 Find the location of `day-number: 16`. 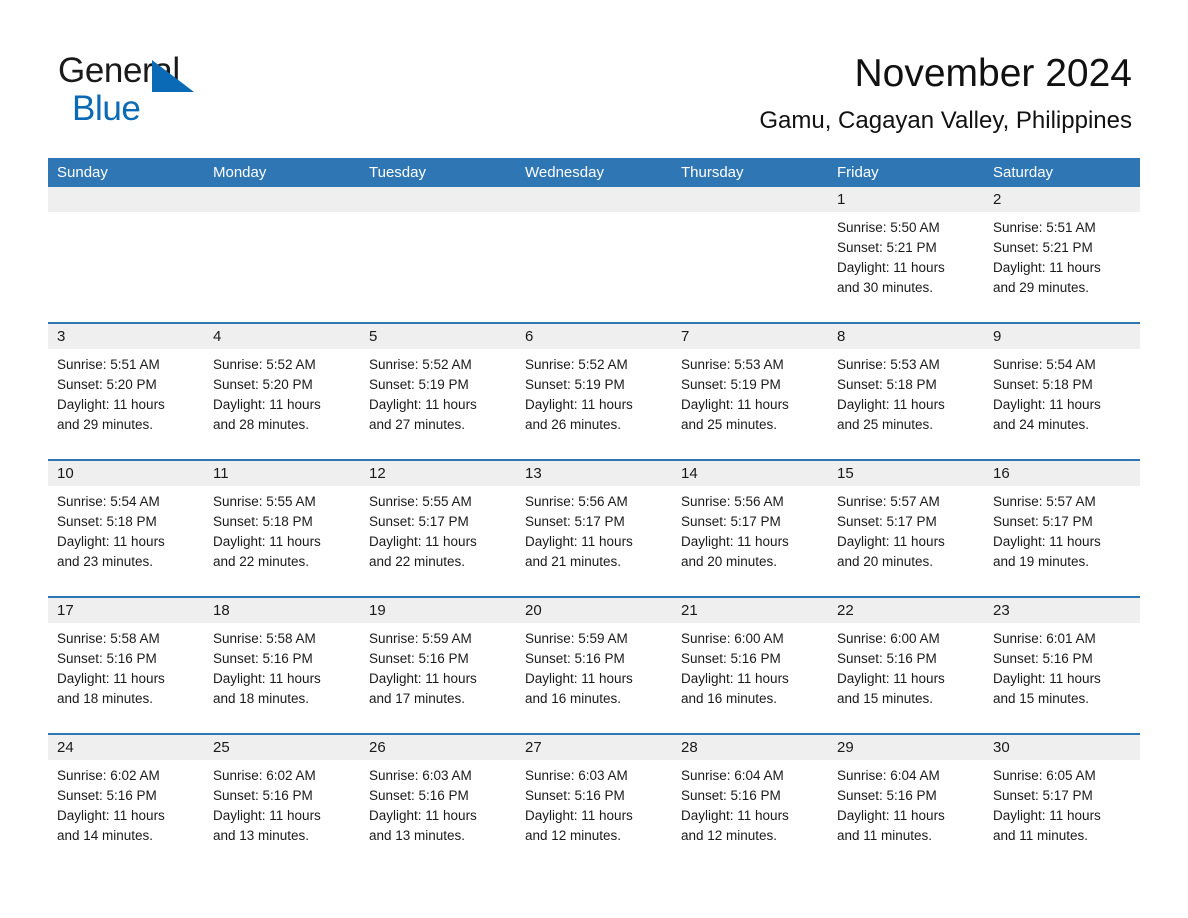

day-number: 16 is located at coordinates (1001, 473).